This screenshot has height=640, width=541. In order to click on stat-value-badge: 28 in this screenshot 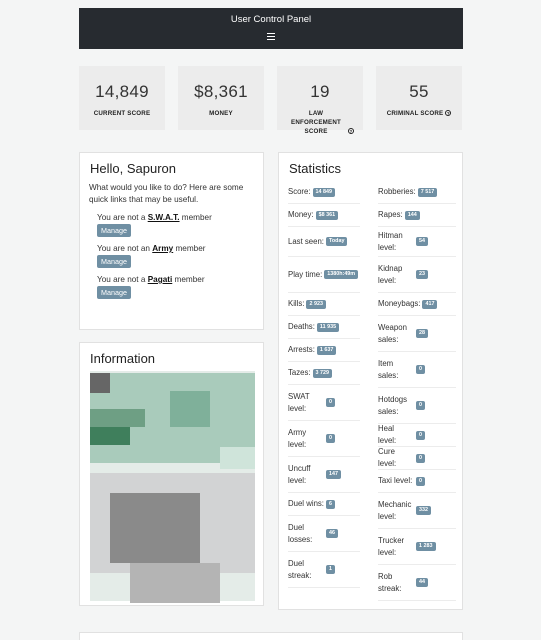, I will do `click(422, 333)`.